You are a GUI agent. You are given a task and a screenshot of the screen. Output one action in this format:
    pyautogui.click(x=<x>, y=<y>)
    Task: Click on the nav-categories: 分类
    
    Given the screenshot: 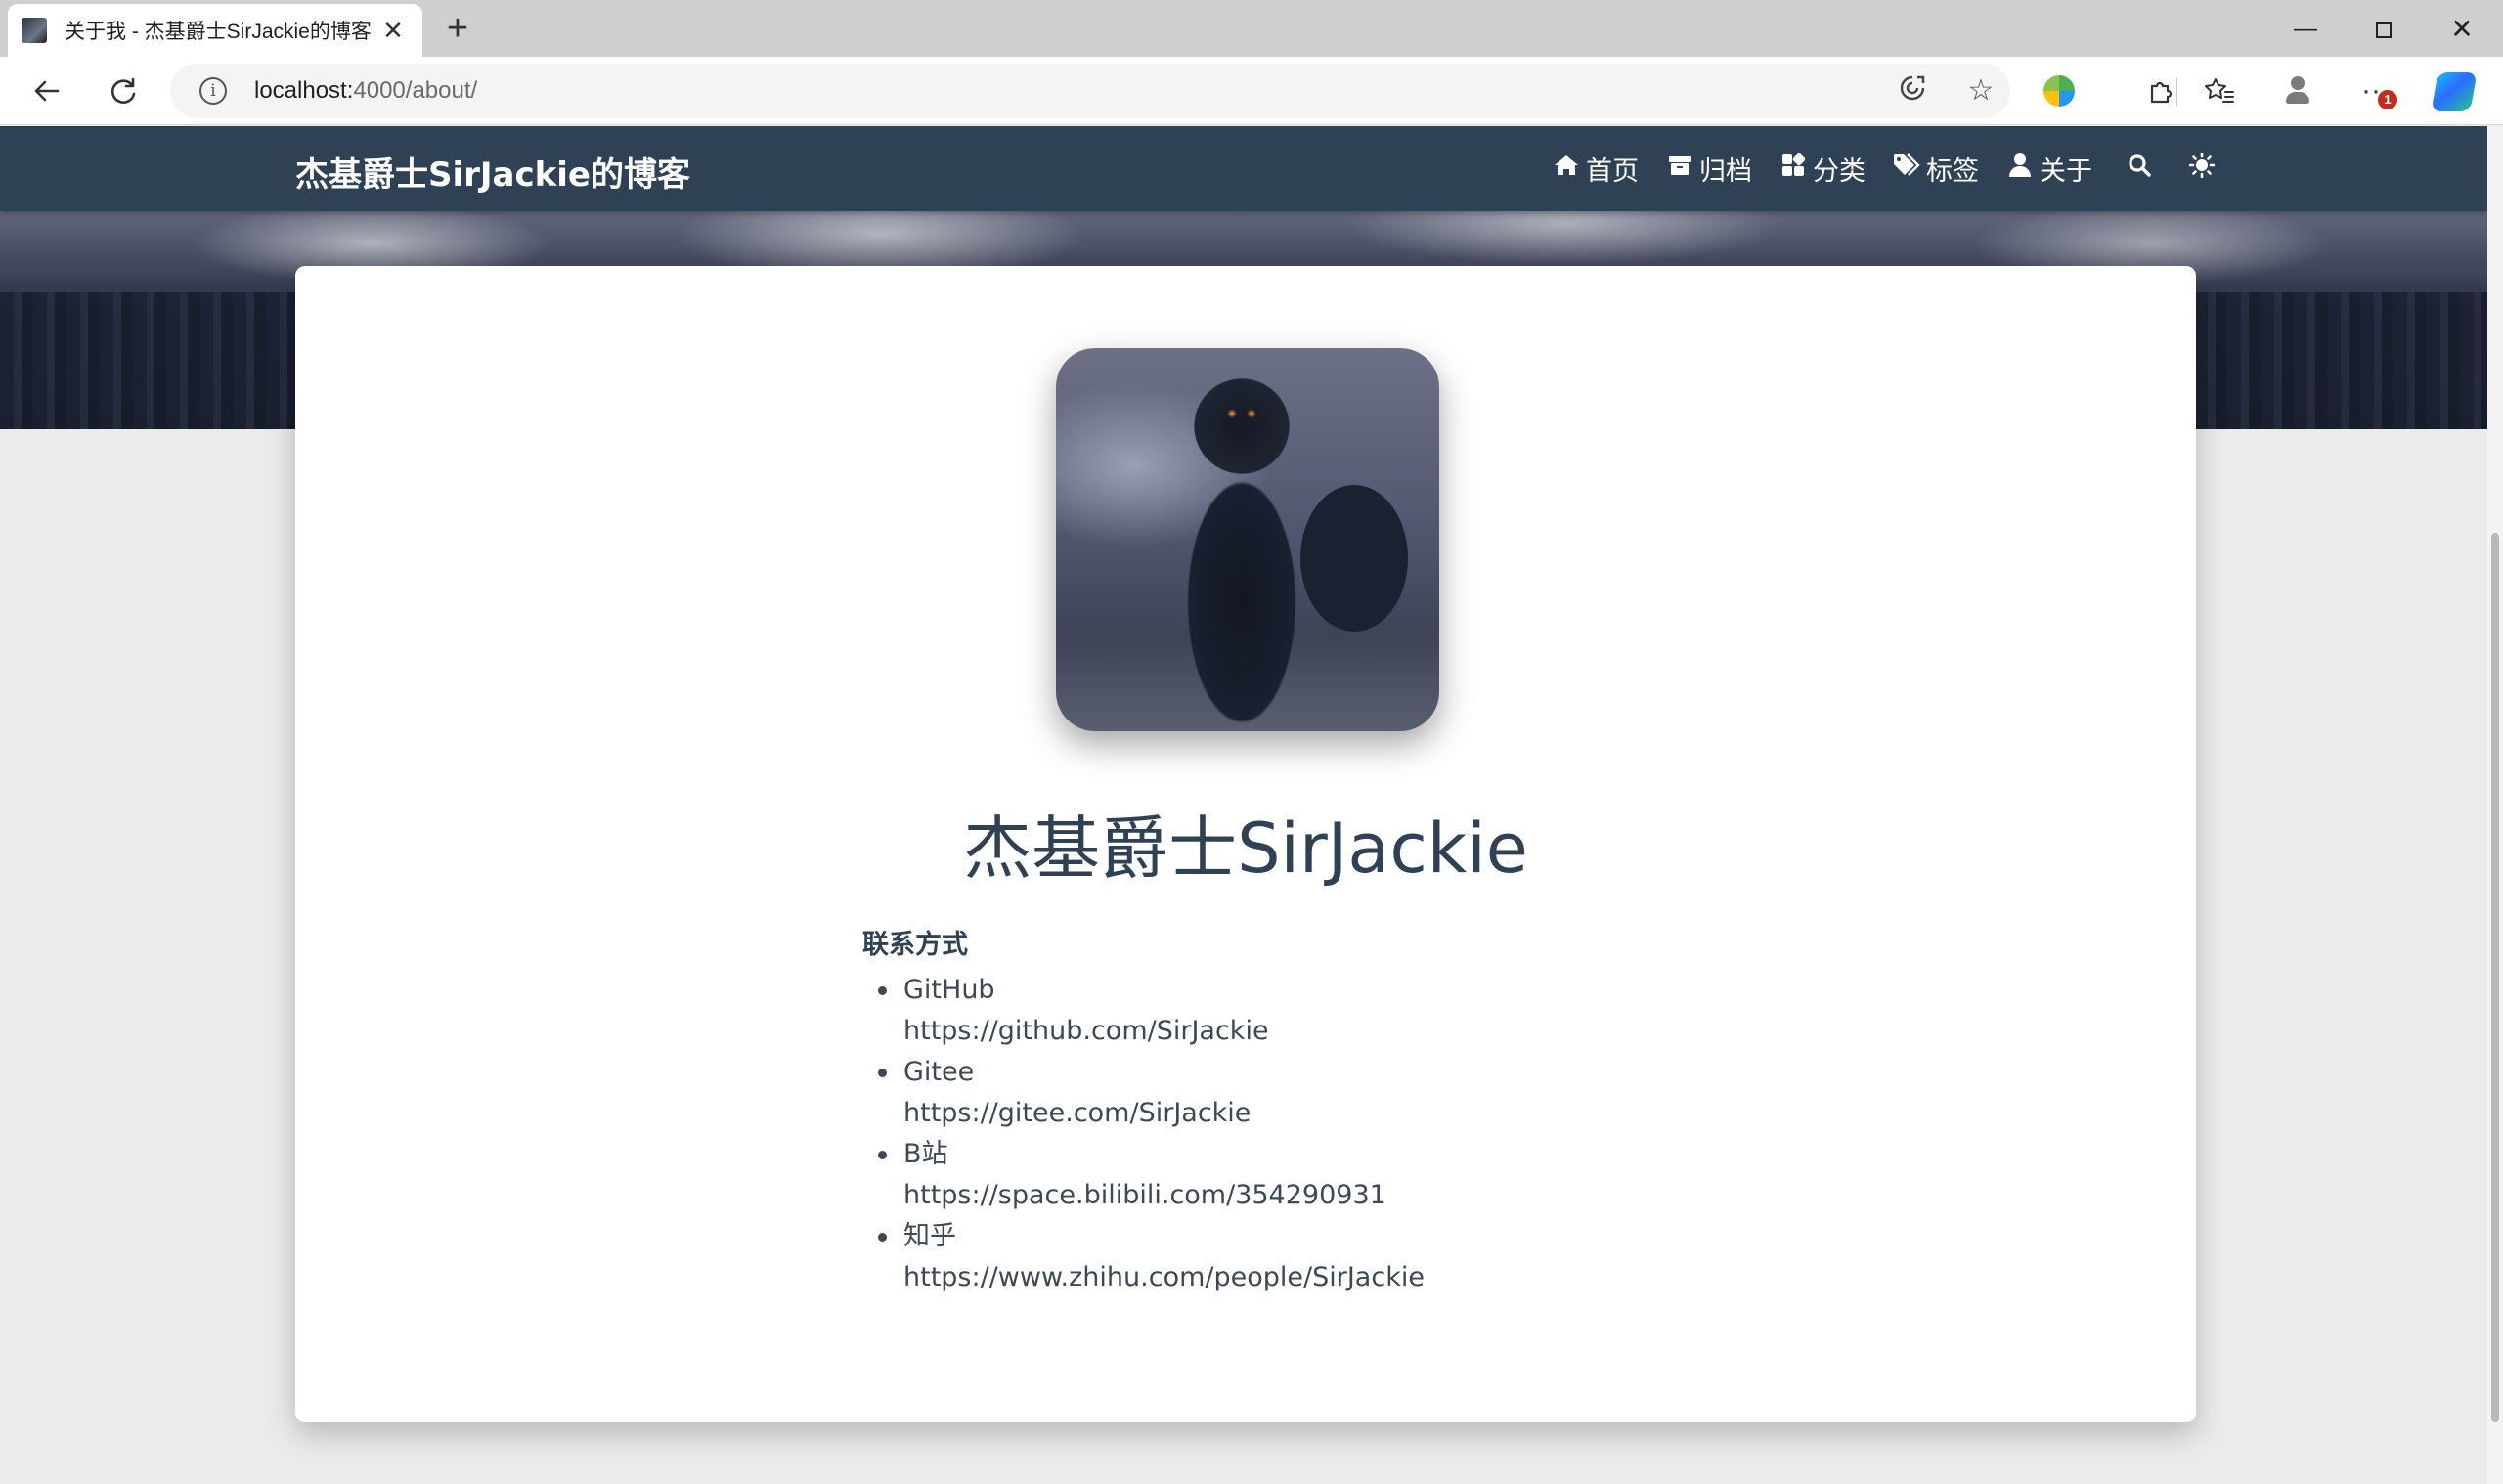 What is the action you would take?
    pyautogui.click(x=1822, y=169)
    